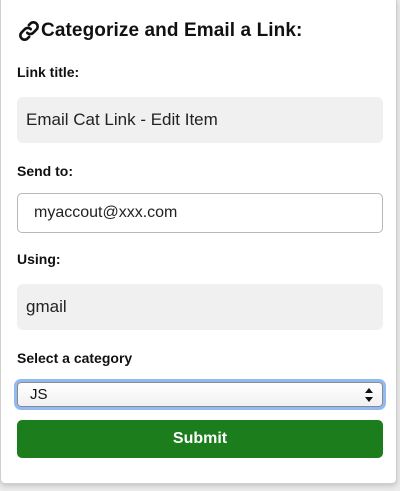  Describe the element at coordinates (75, 358) in the screenshot. I see `category-label: Select a category` at that location.